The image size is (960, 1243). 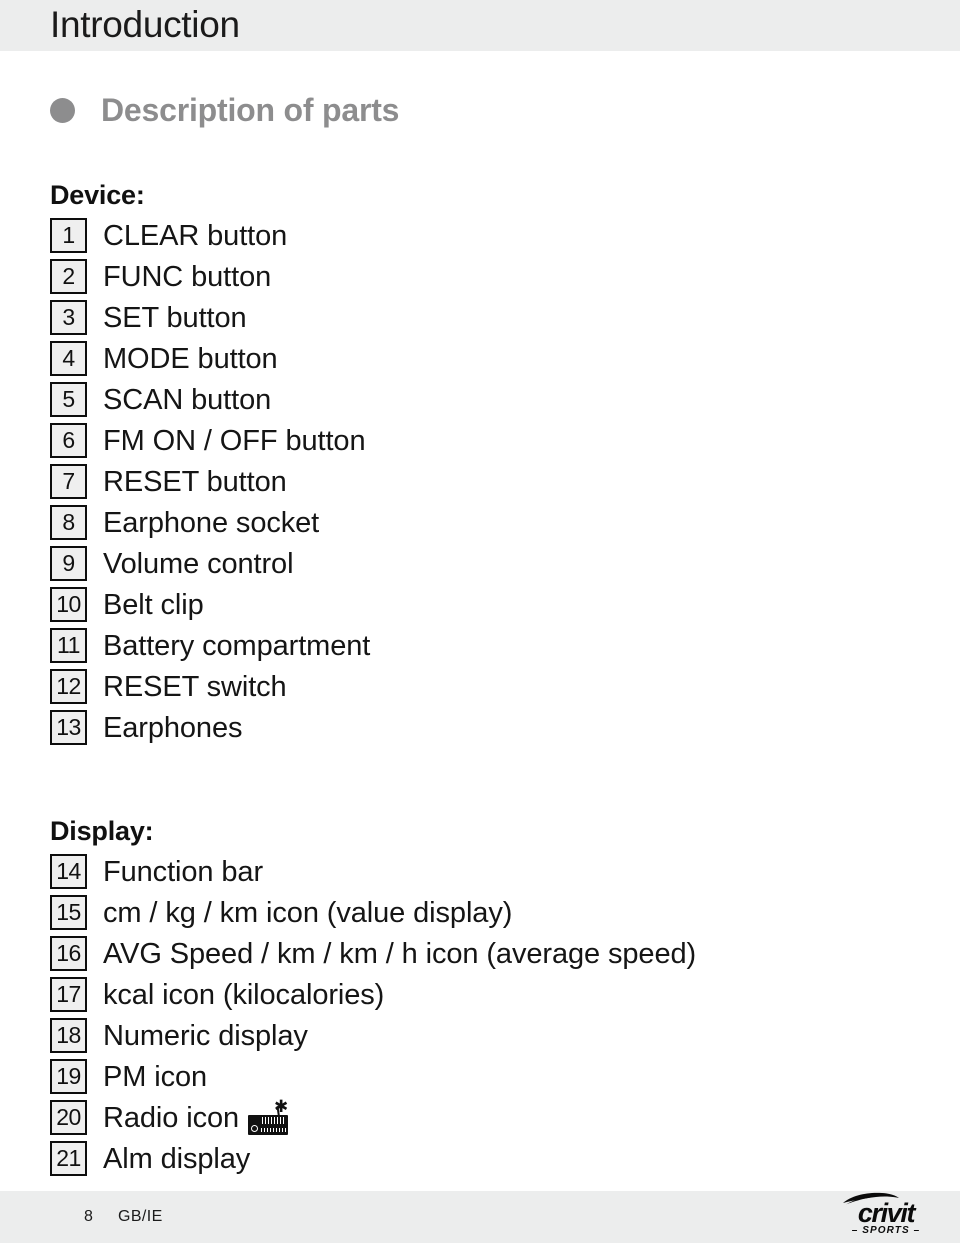 I want to click on page-number: 8, so click(x=88, y=1216).